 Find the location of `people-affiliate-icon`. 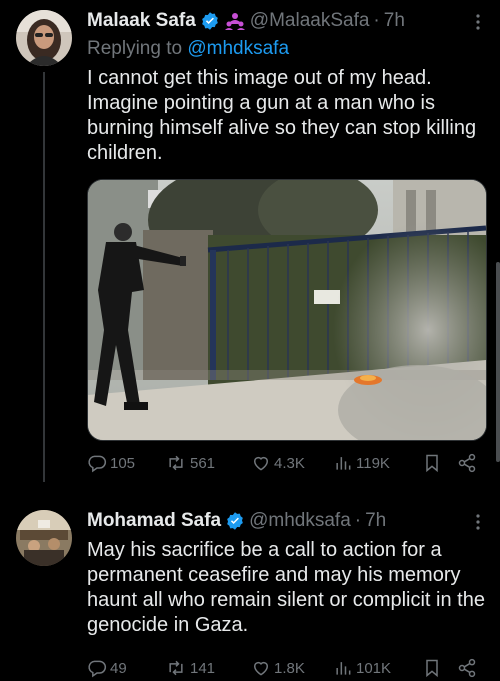

people-affiliate-icon is located at coordinates (235, 21).